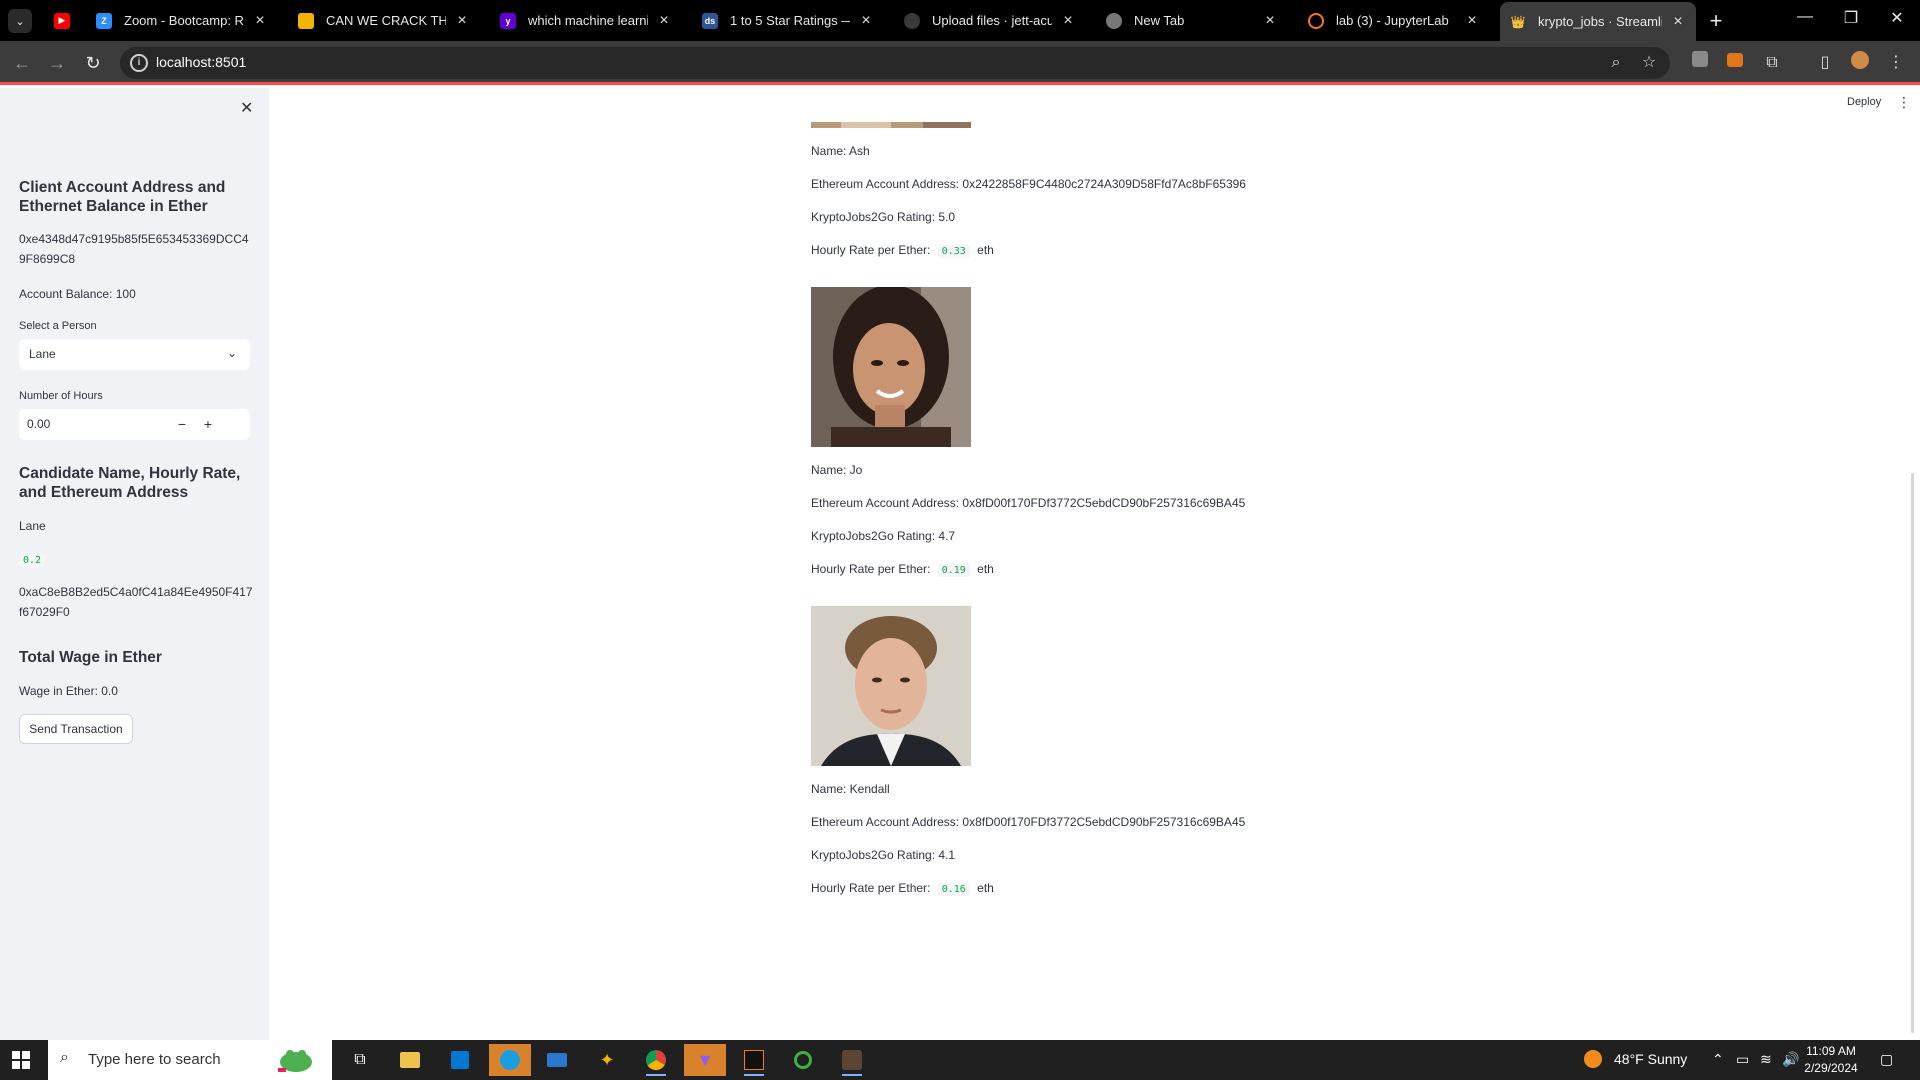 Image resolution: width=1920 pixels, height=1080 pixels. Describe the element at coordinates (134, 354) in the screenshot. I see `select-person-dropdown: Lane ⌄` at that location.